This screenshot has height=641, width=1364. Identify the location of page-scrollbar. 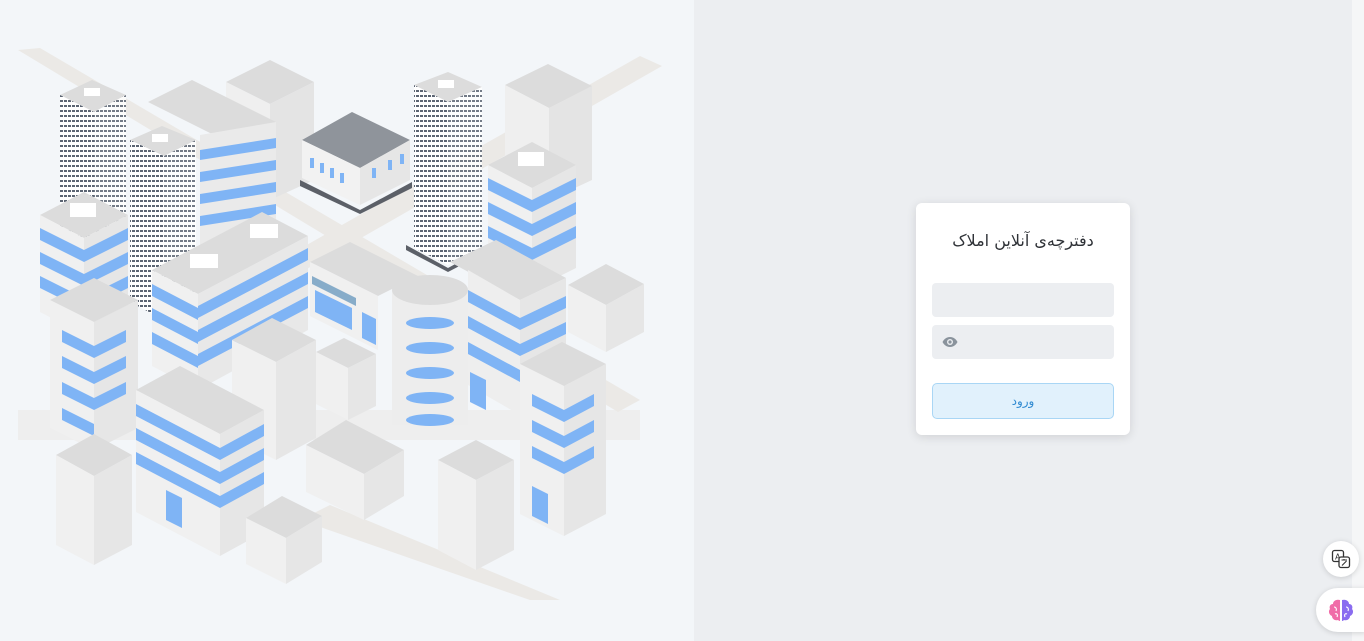
(1358, 320).